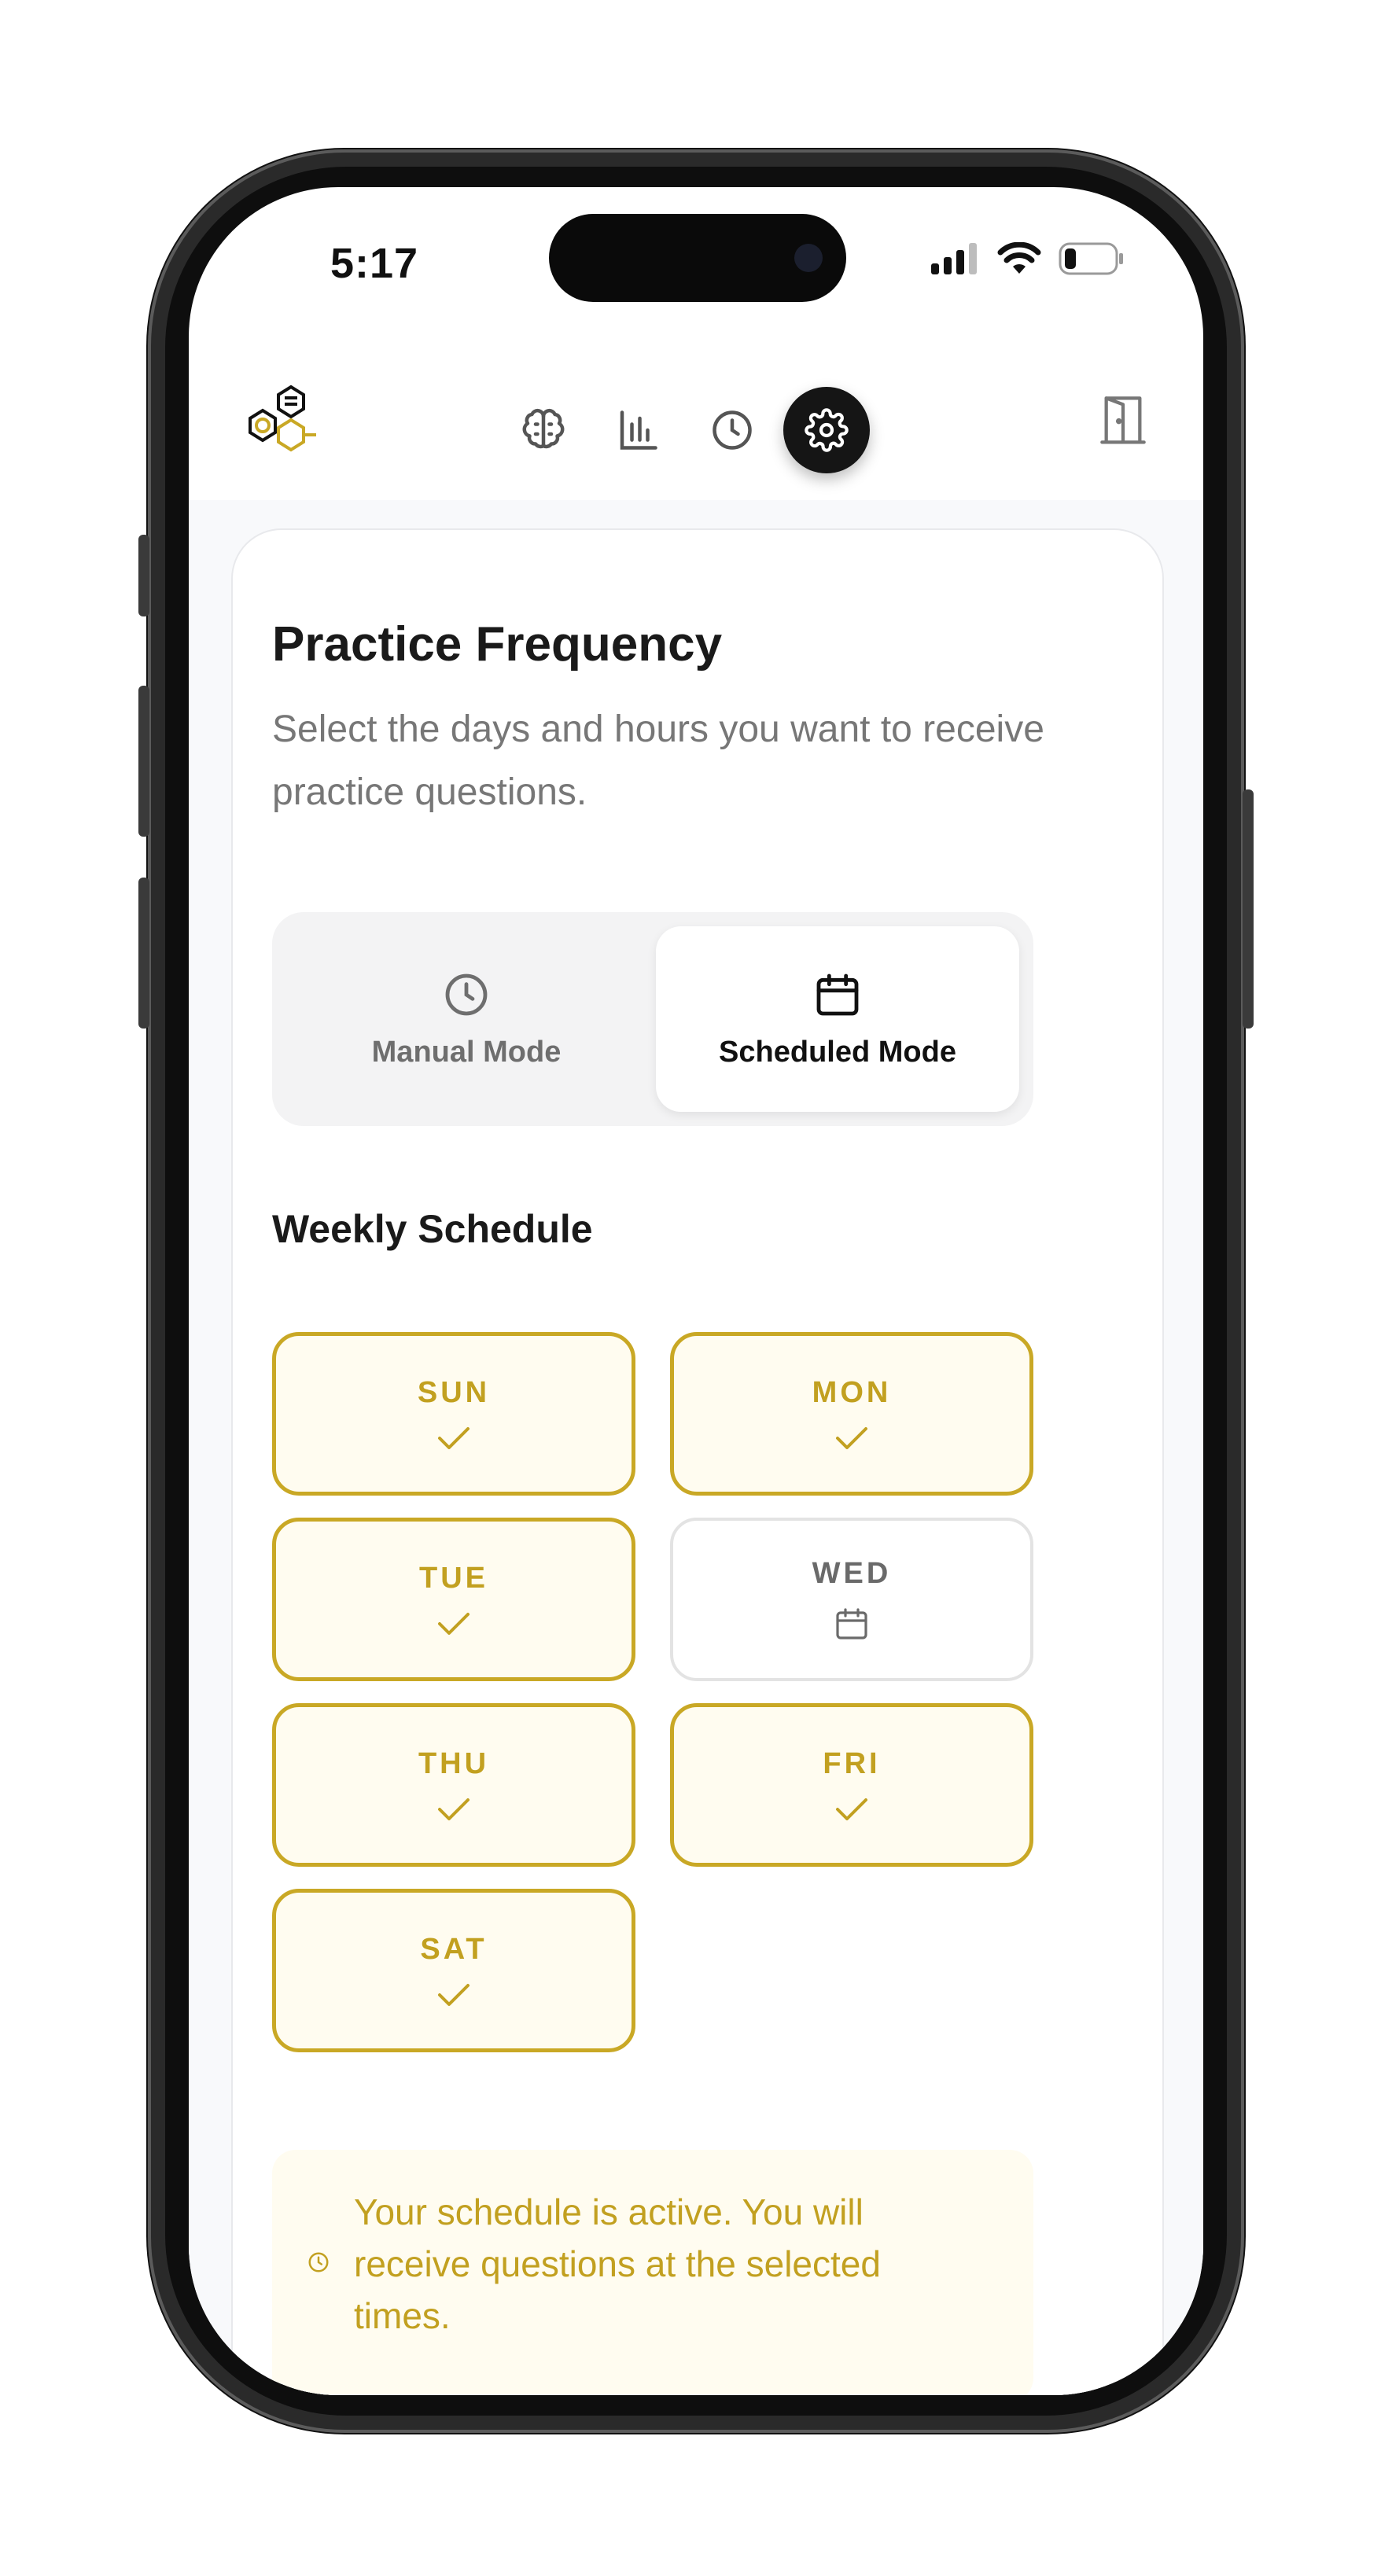 This screenshot has width=1392, height=2576. I want to click on gear-icon, so click(827, 430).